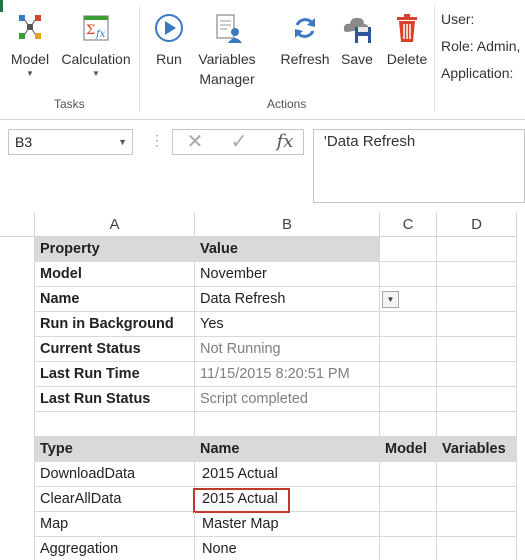 This screenshot has width=525, height=560. Describe the element at coordinates (30, 59) in the screenshot. I see `model-label: Model` at that location.